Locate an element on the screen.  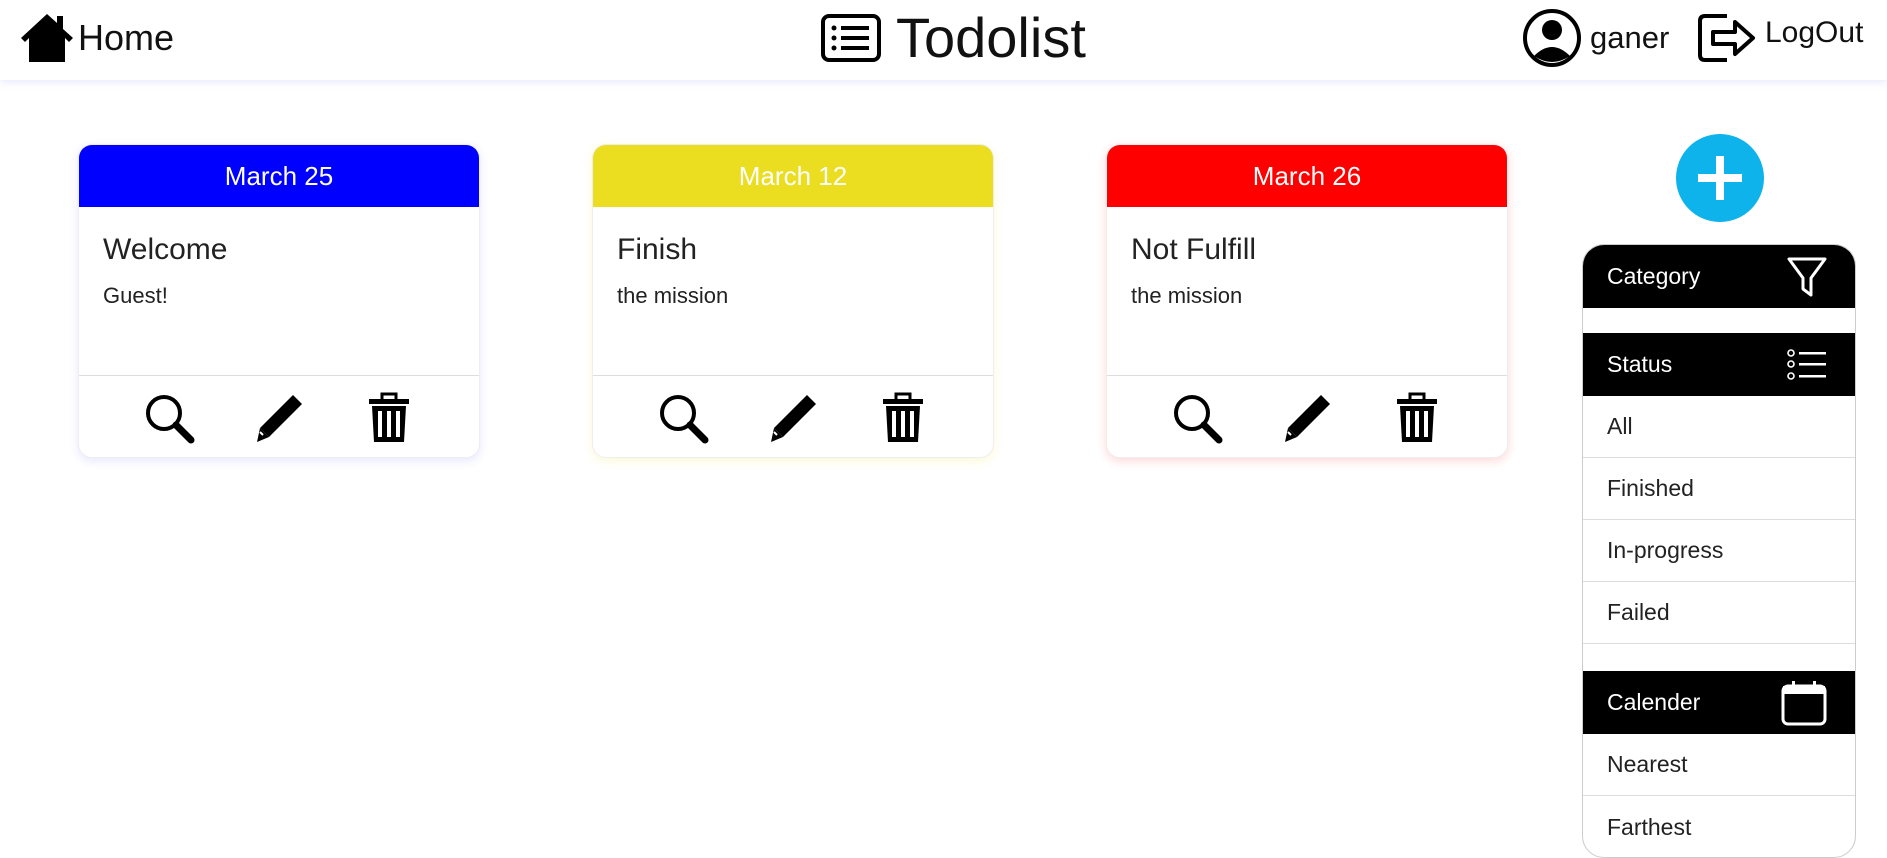
category-header: Category is located at coordinates (1719, 276).